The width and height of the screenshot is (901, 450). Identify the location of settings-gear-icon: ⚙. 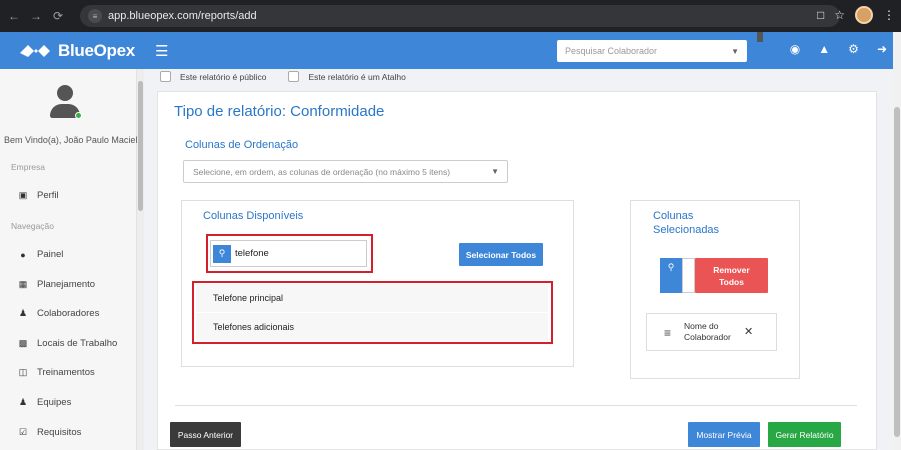
(853, 49).